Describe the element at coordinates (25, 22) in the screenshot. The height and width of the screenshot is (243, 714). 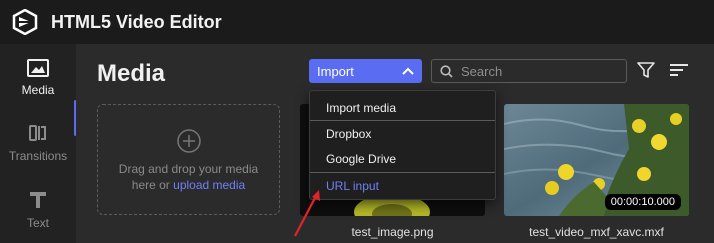
I see `hexagon-play-logo-icon` at that location.